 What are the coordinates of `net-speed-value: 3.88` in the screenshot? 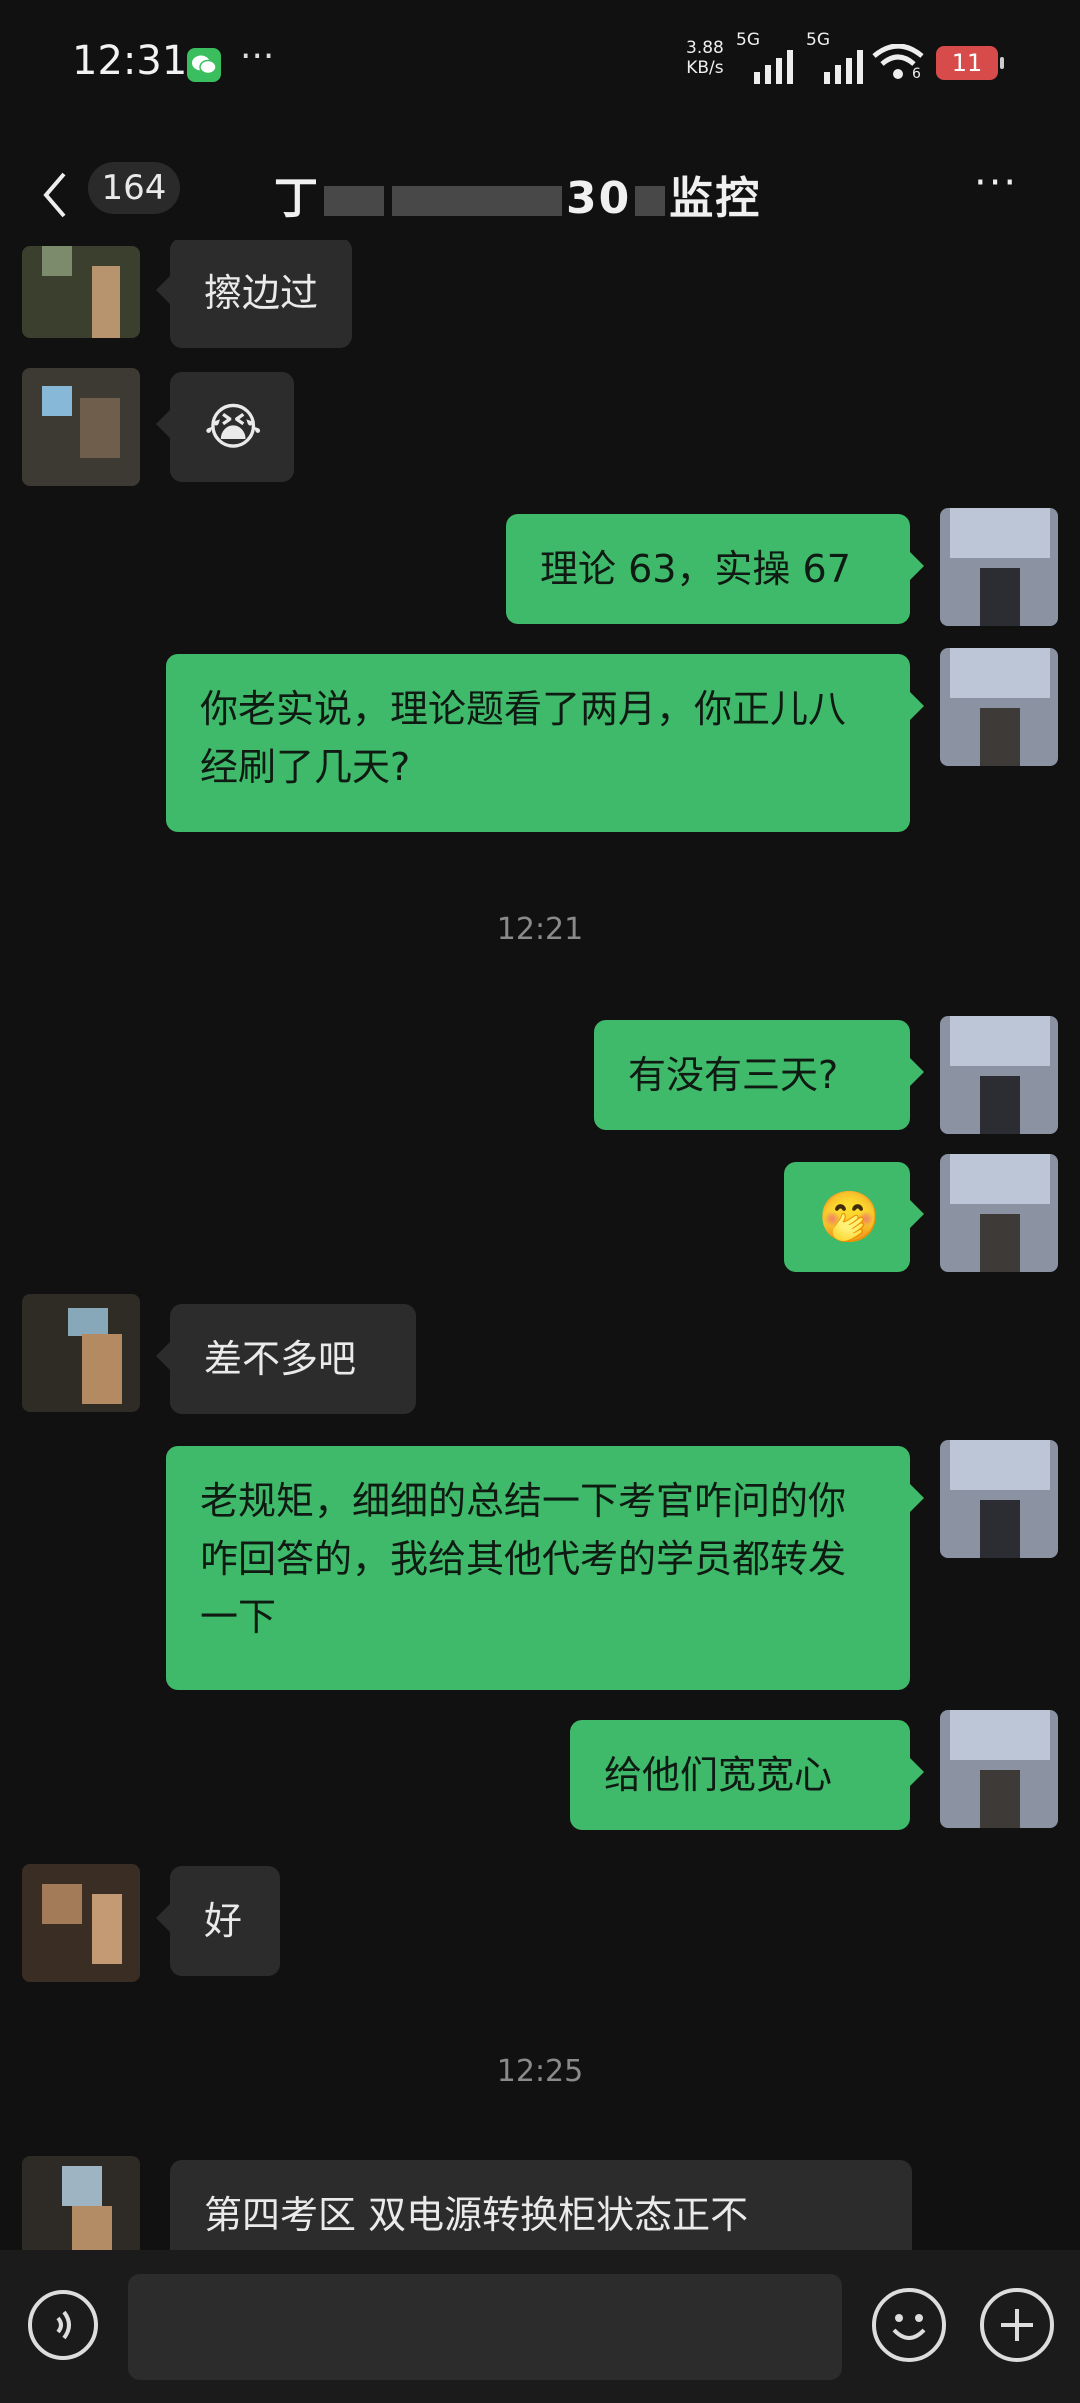 It's located at (705, 48).